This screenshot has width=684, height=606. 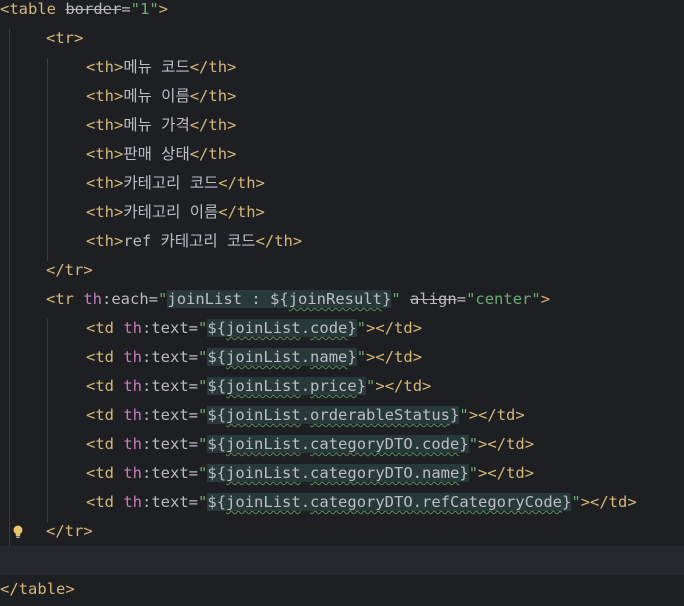 I want to click on th-text: 메뉴 이름, so click(x=156, y=96).